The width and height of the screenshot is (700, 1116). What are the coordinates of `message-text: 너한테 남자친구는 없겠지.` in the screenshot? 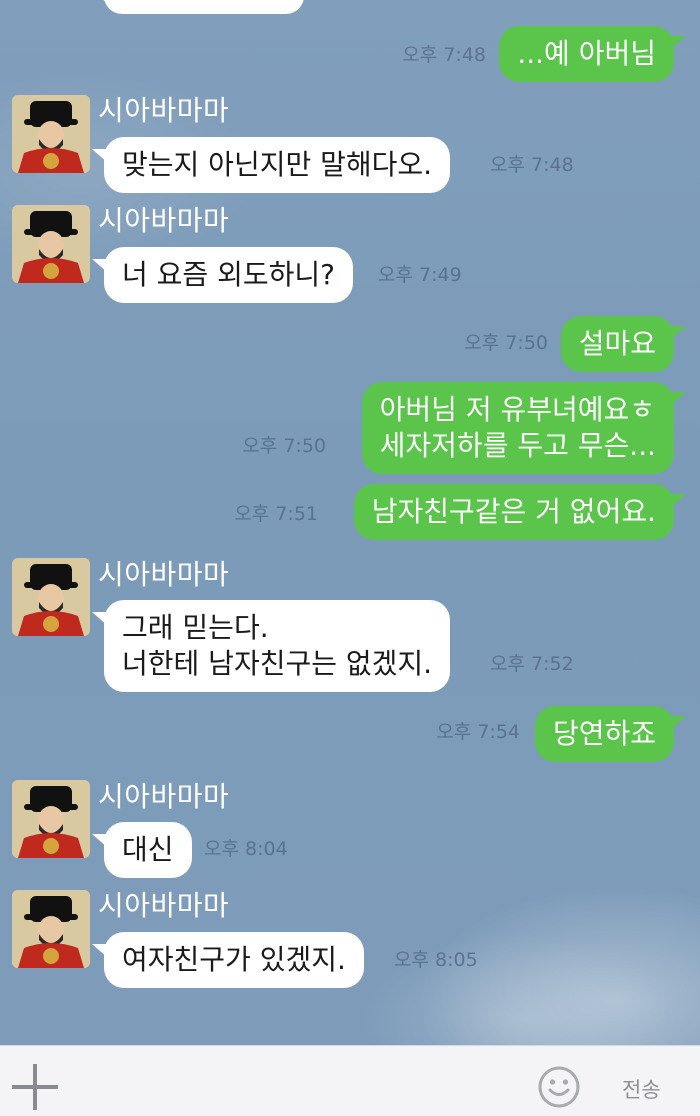 It's located at (277, 663).